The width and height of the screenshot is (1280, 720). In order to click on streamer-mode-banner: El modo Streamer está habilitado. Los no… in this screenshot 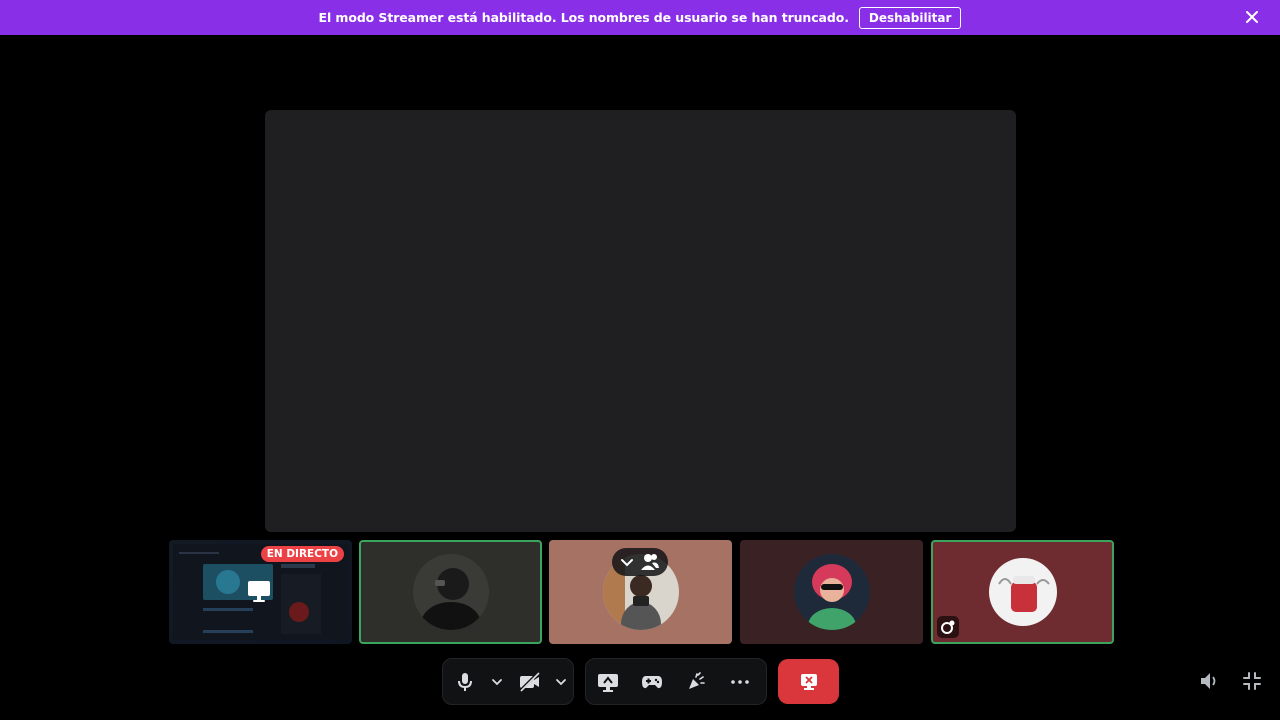, I will do `click(640, 17)`.